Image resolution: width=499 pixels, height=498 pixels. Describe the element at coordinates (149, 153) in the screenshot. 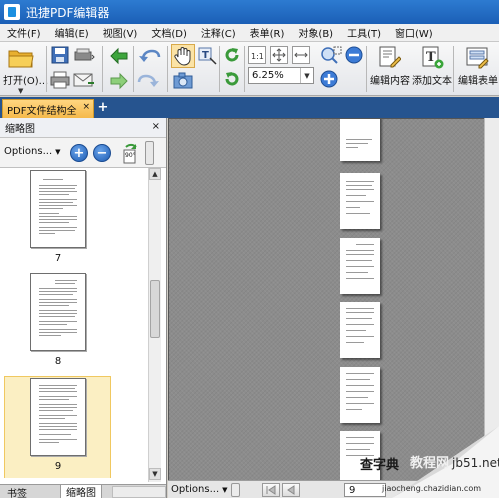

I see `panel-tools-scroll` at that location.